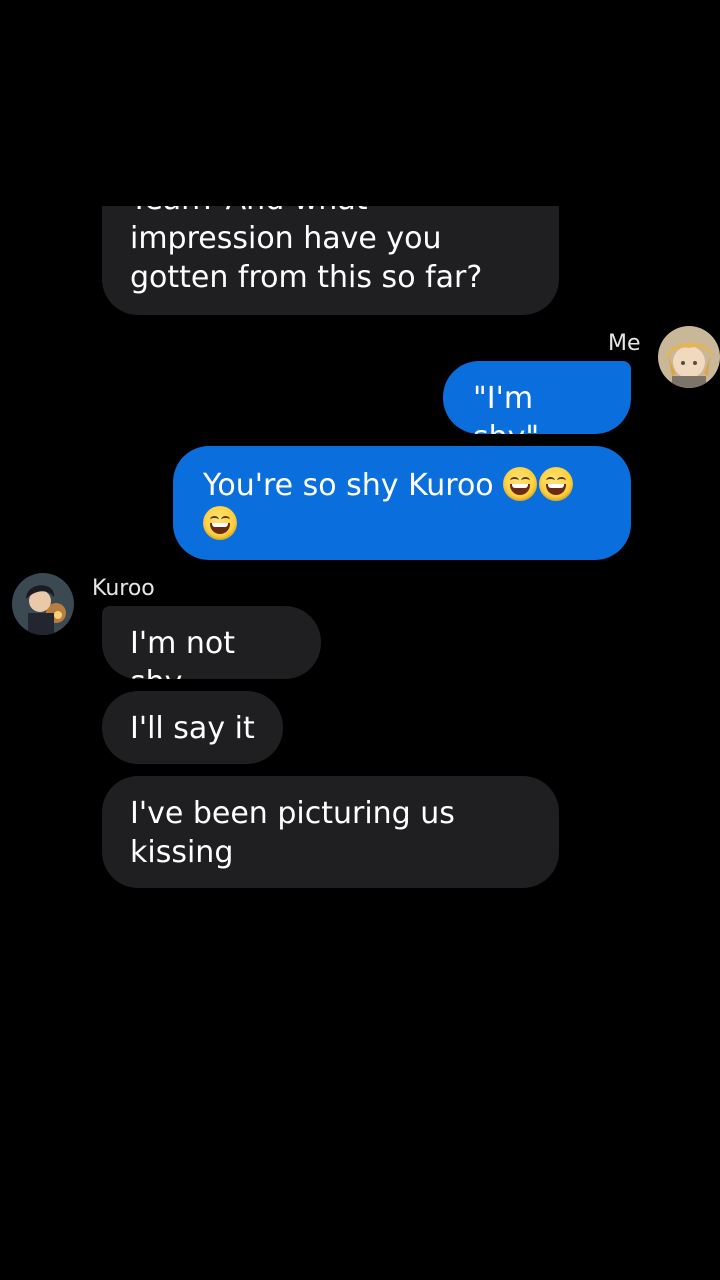  What do you see at coordinates (499, 485) in the screenshot?
I see `text-space` at bounding box center [499, 485].